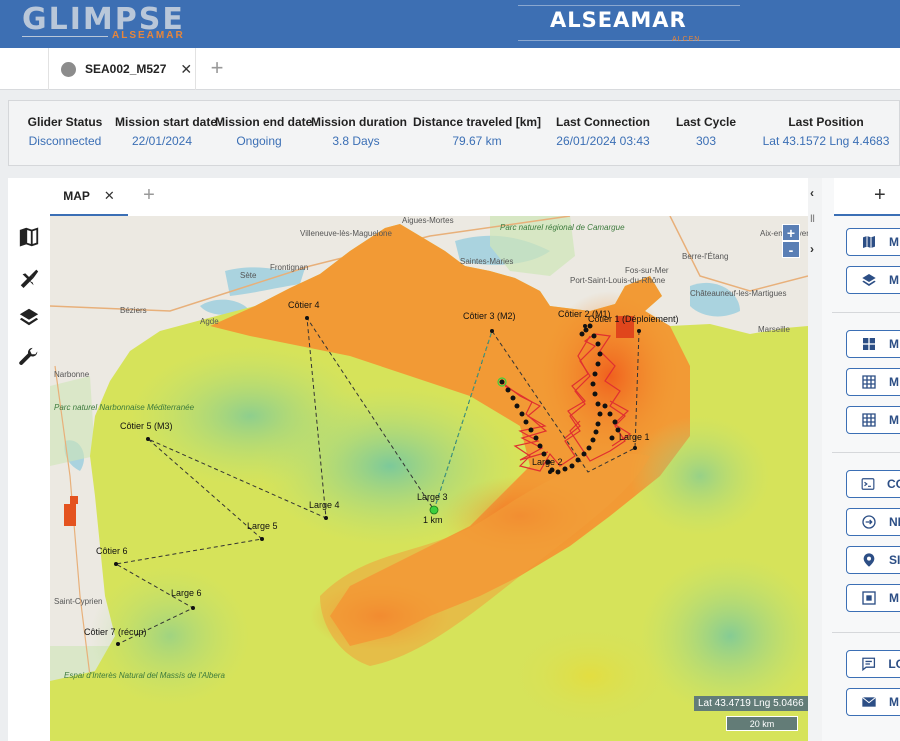 The height and width of the screenshot is (741, 900). I want to click on park-area, so click(72, 421).